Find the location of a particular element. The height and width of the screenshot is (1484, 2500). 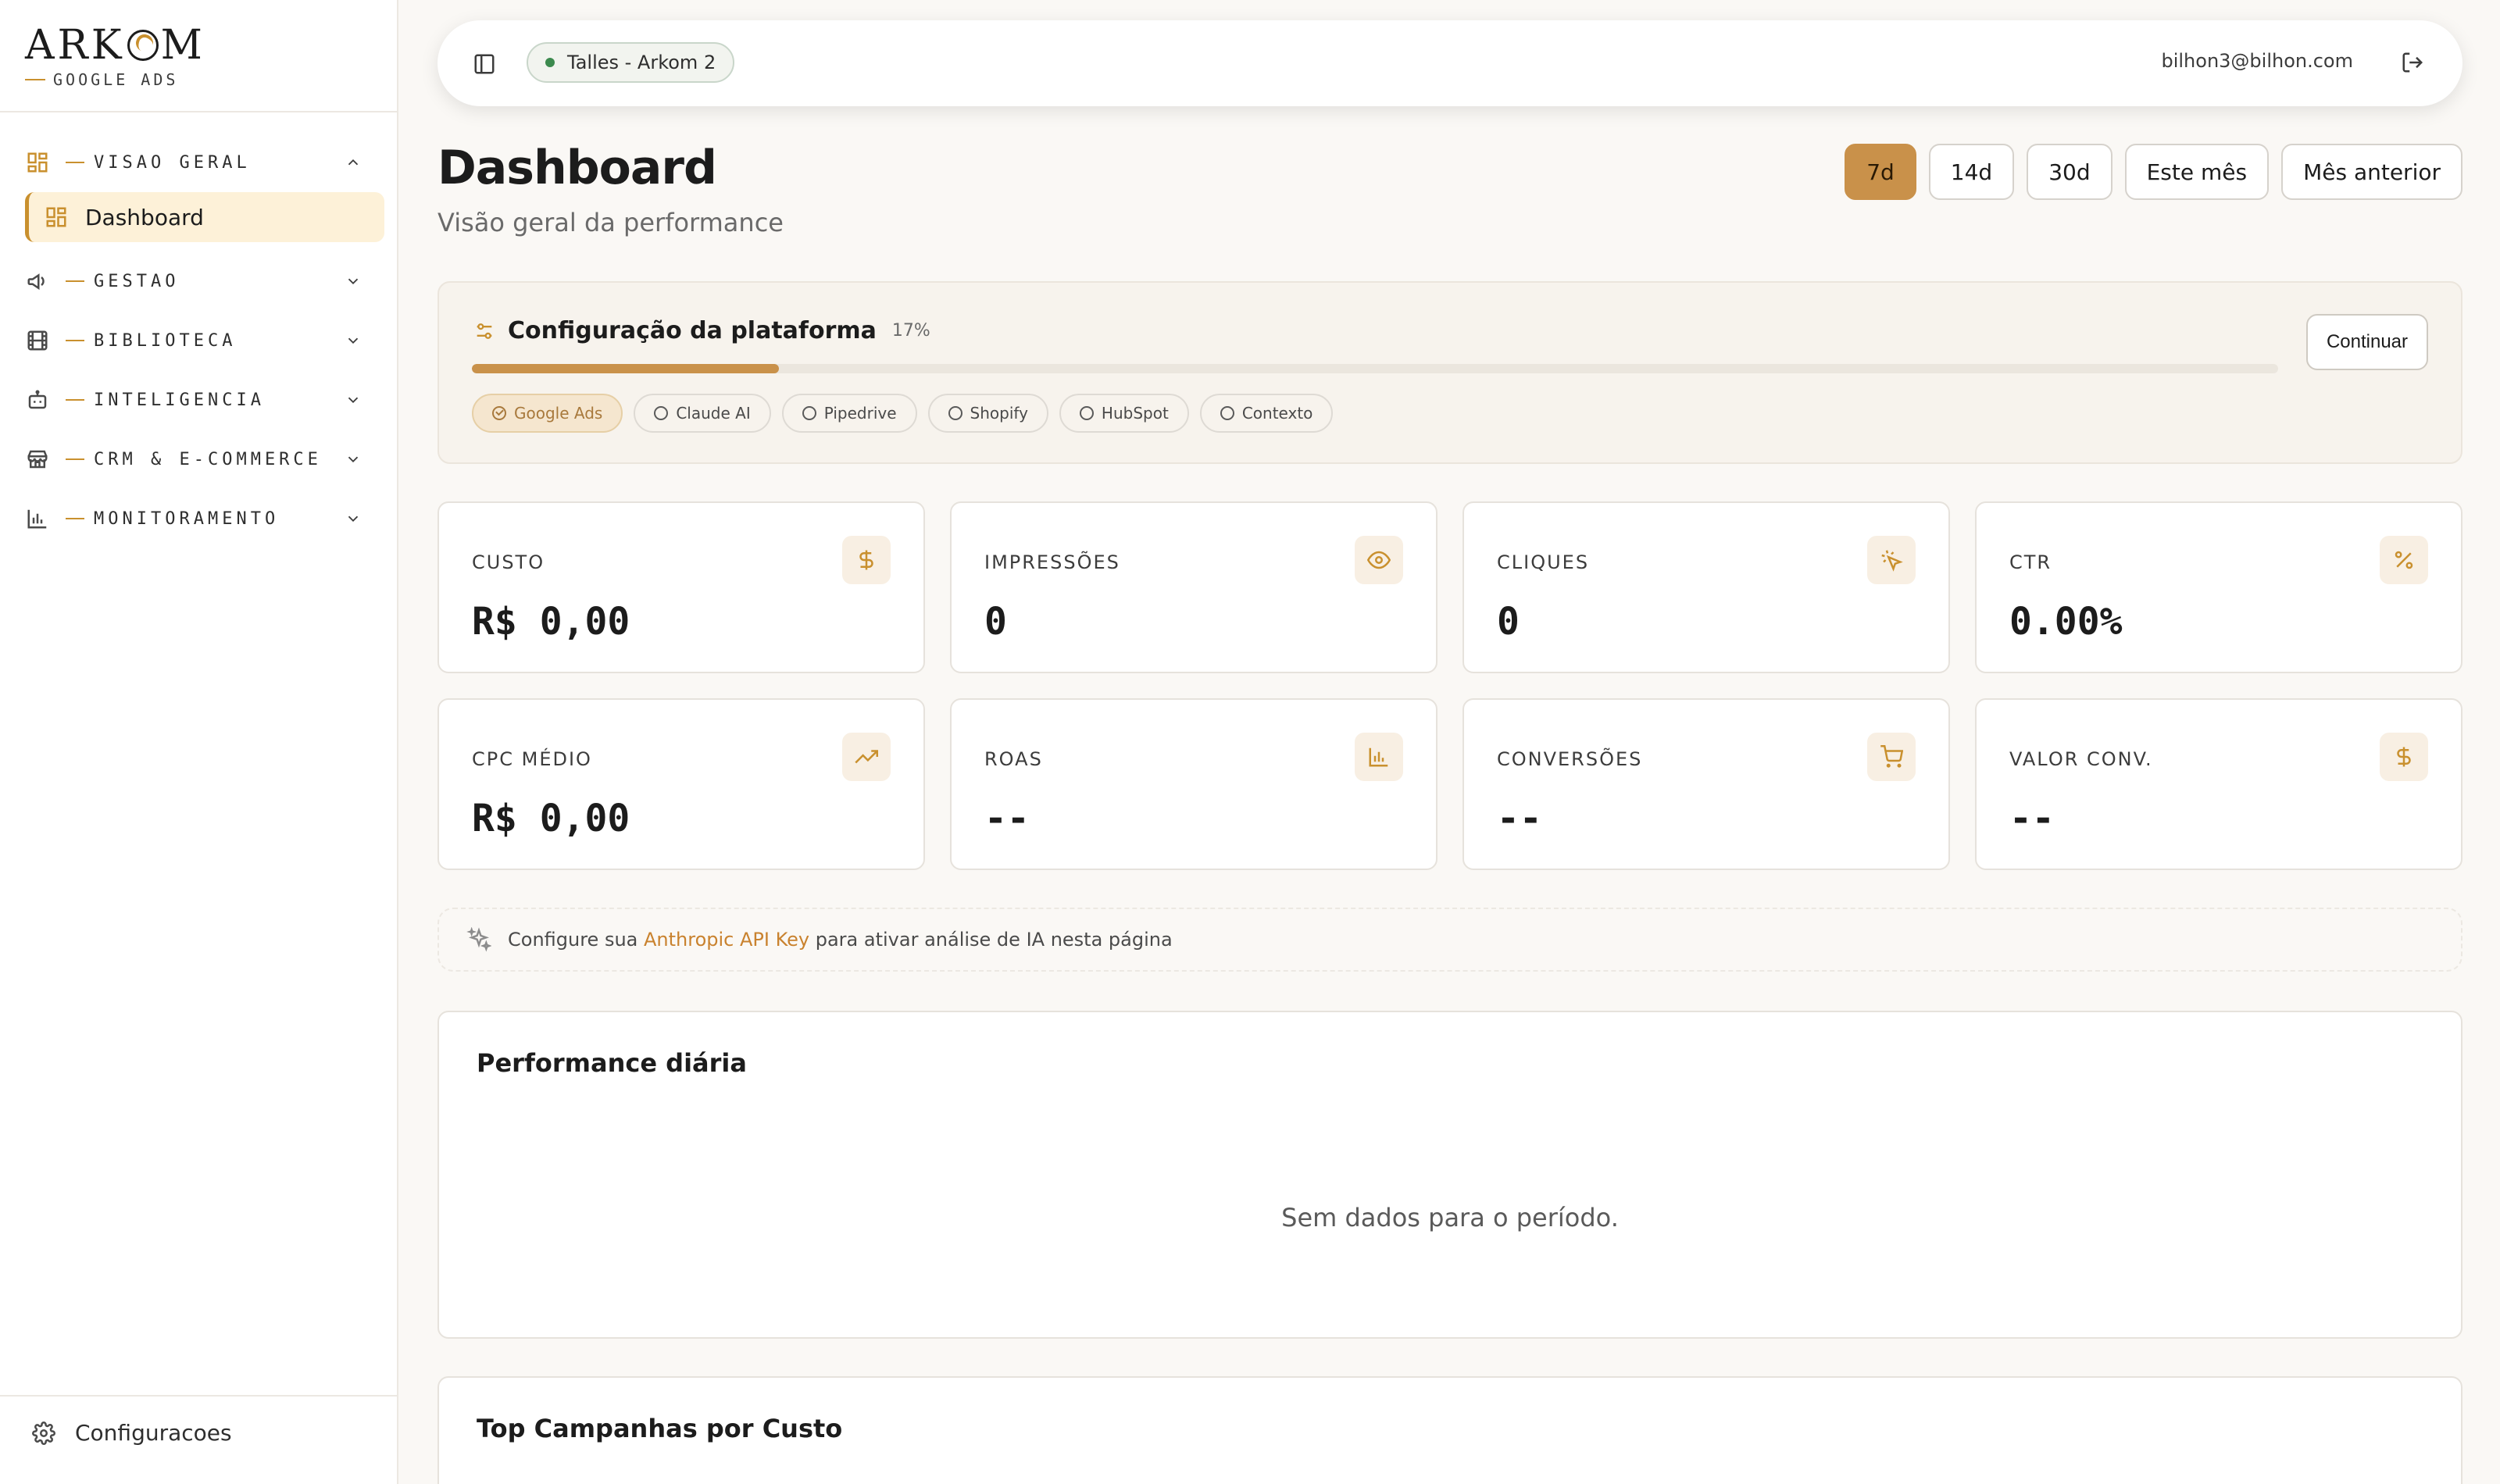

kpi-card-cpc-medio: CPC MÉDIO R$ 0,00 is located at coordinates (681, 784).